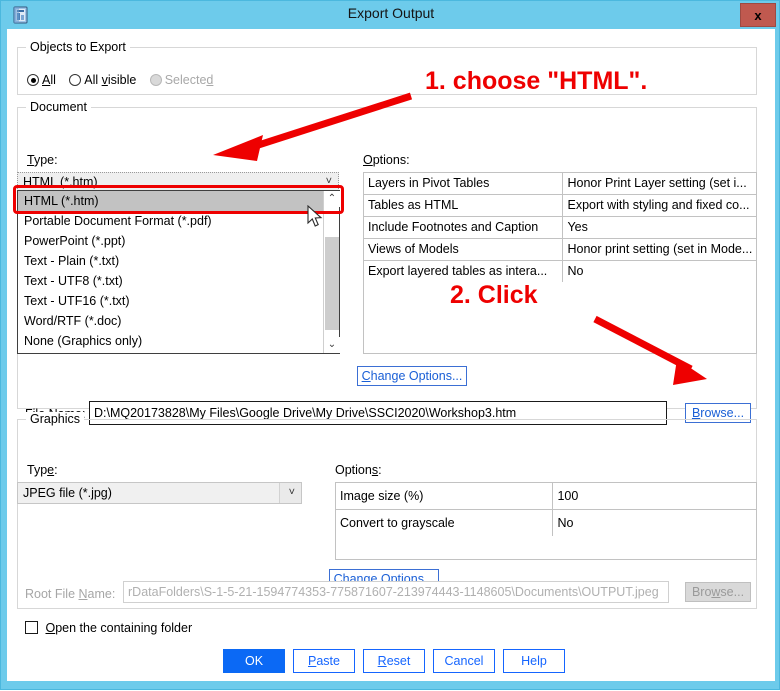  Describe the element at coordinates (58, 107) in the screenshot. I see `document-group-title: Document` at that location.